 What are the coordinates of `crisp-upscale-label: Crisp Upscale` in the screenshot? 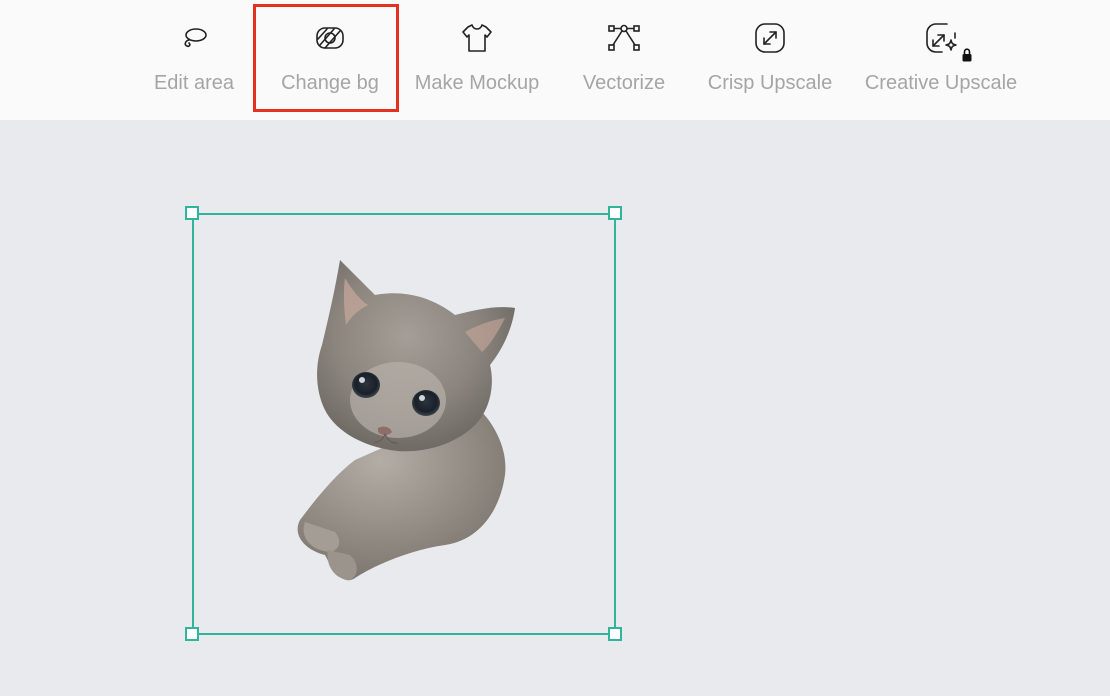 It's located at (770, 83).